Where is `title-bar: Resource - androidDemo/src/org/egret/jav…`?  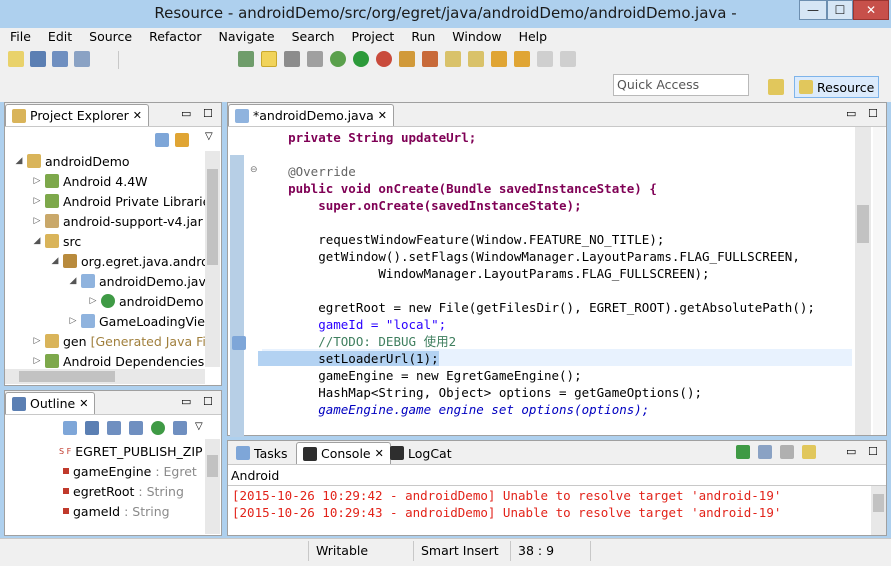
title-bar: Resource - androidDemo/src/org/egret/jav… is located at coordinates (445, 14).